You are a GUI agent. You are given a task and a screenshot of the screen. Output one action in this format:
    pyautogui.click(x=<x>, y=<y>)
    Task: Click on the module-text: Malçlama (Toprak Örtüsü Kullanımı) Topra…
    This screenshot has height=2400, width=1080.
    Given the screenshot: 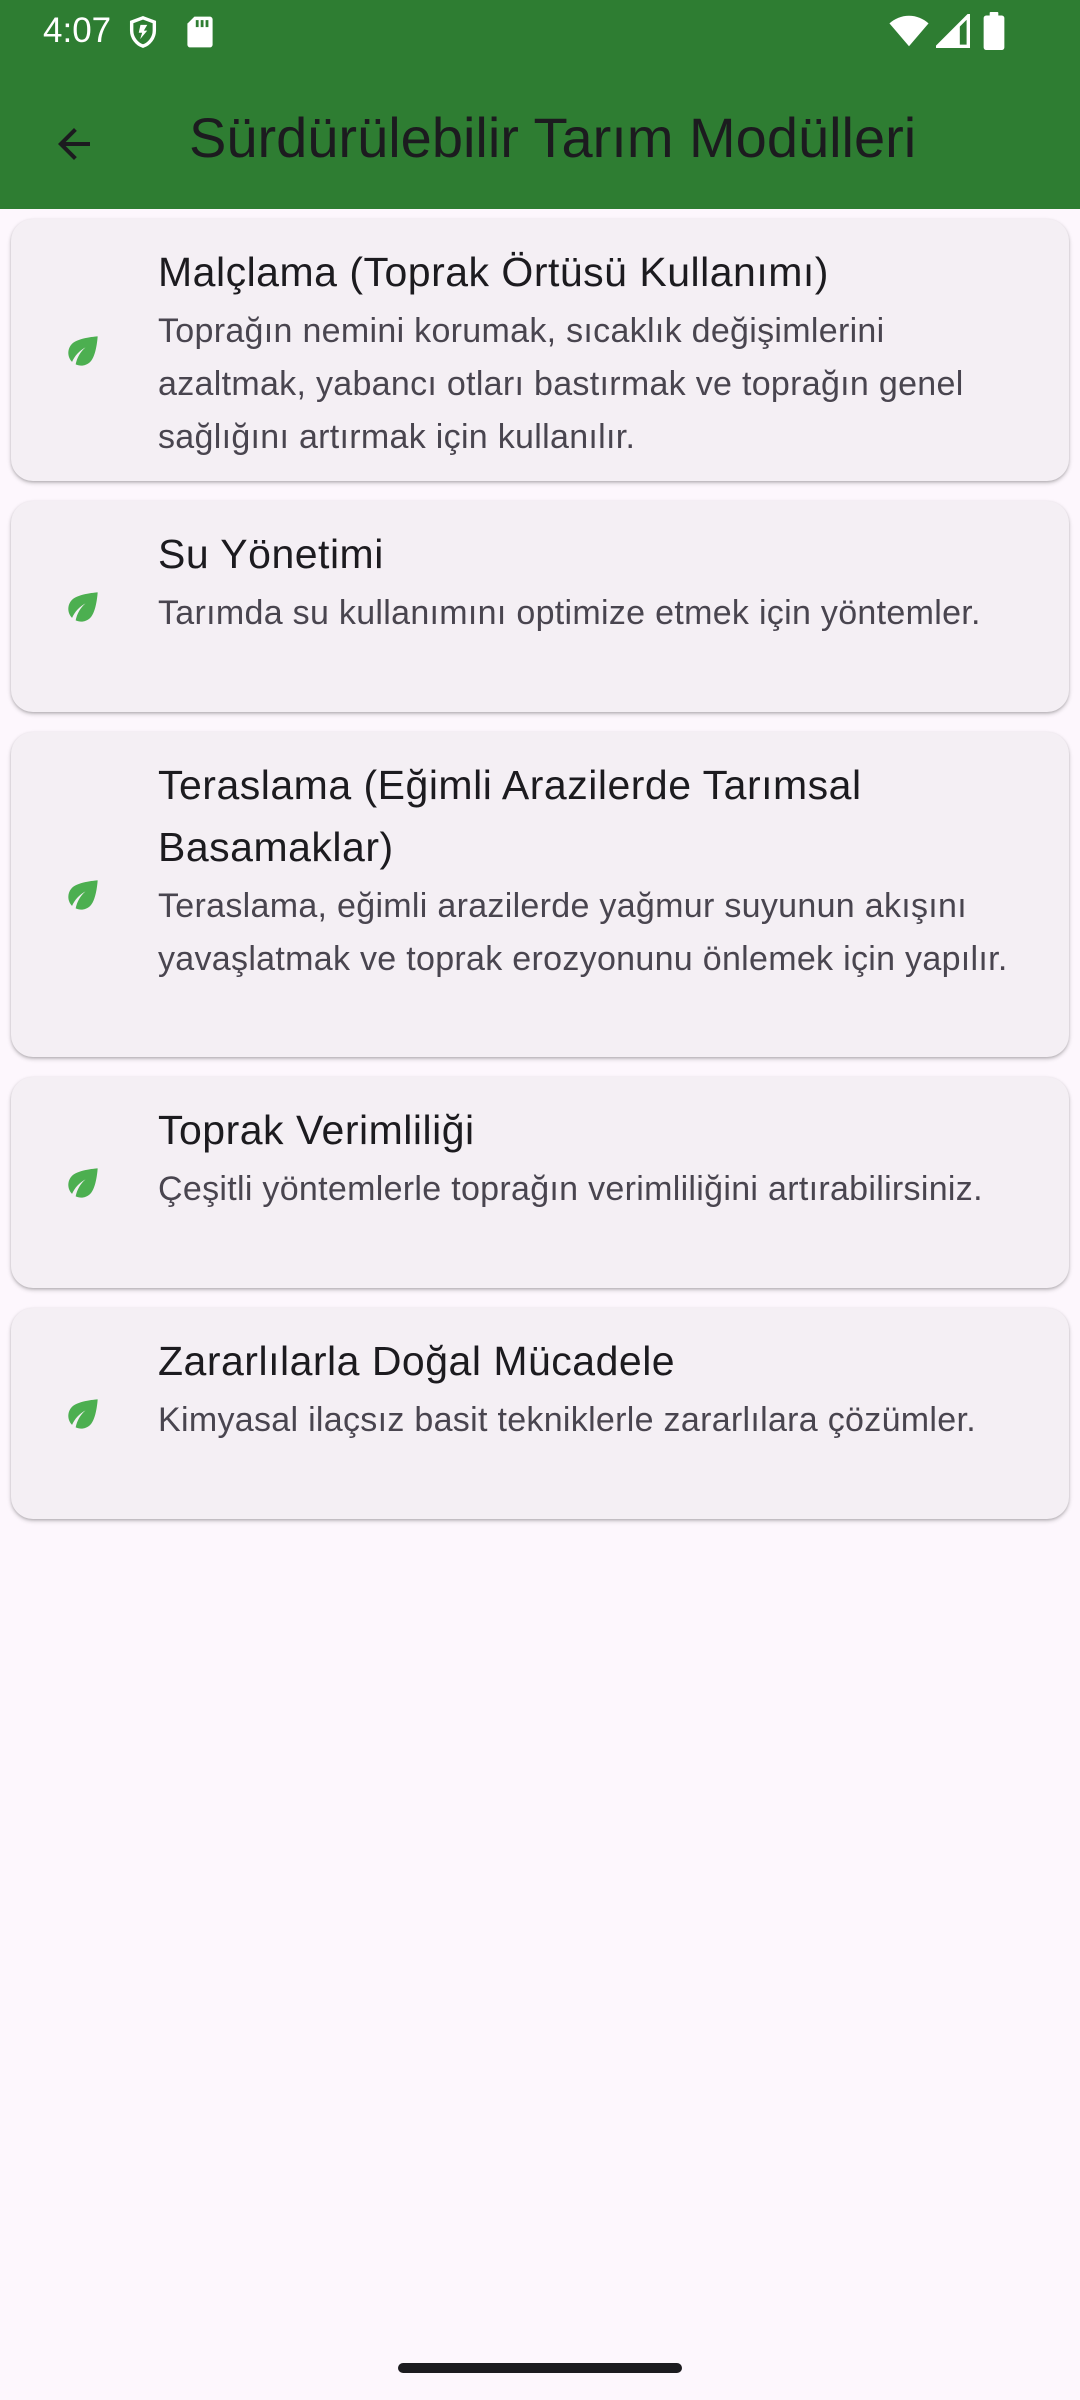 What is the action you would take?
    pyautogui.click(x=588, y=352)
    